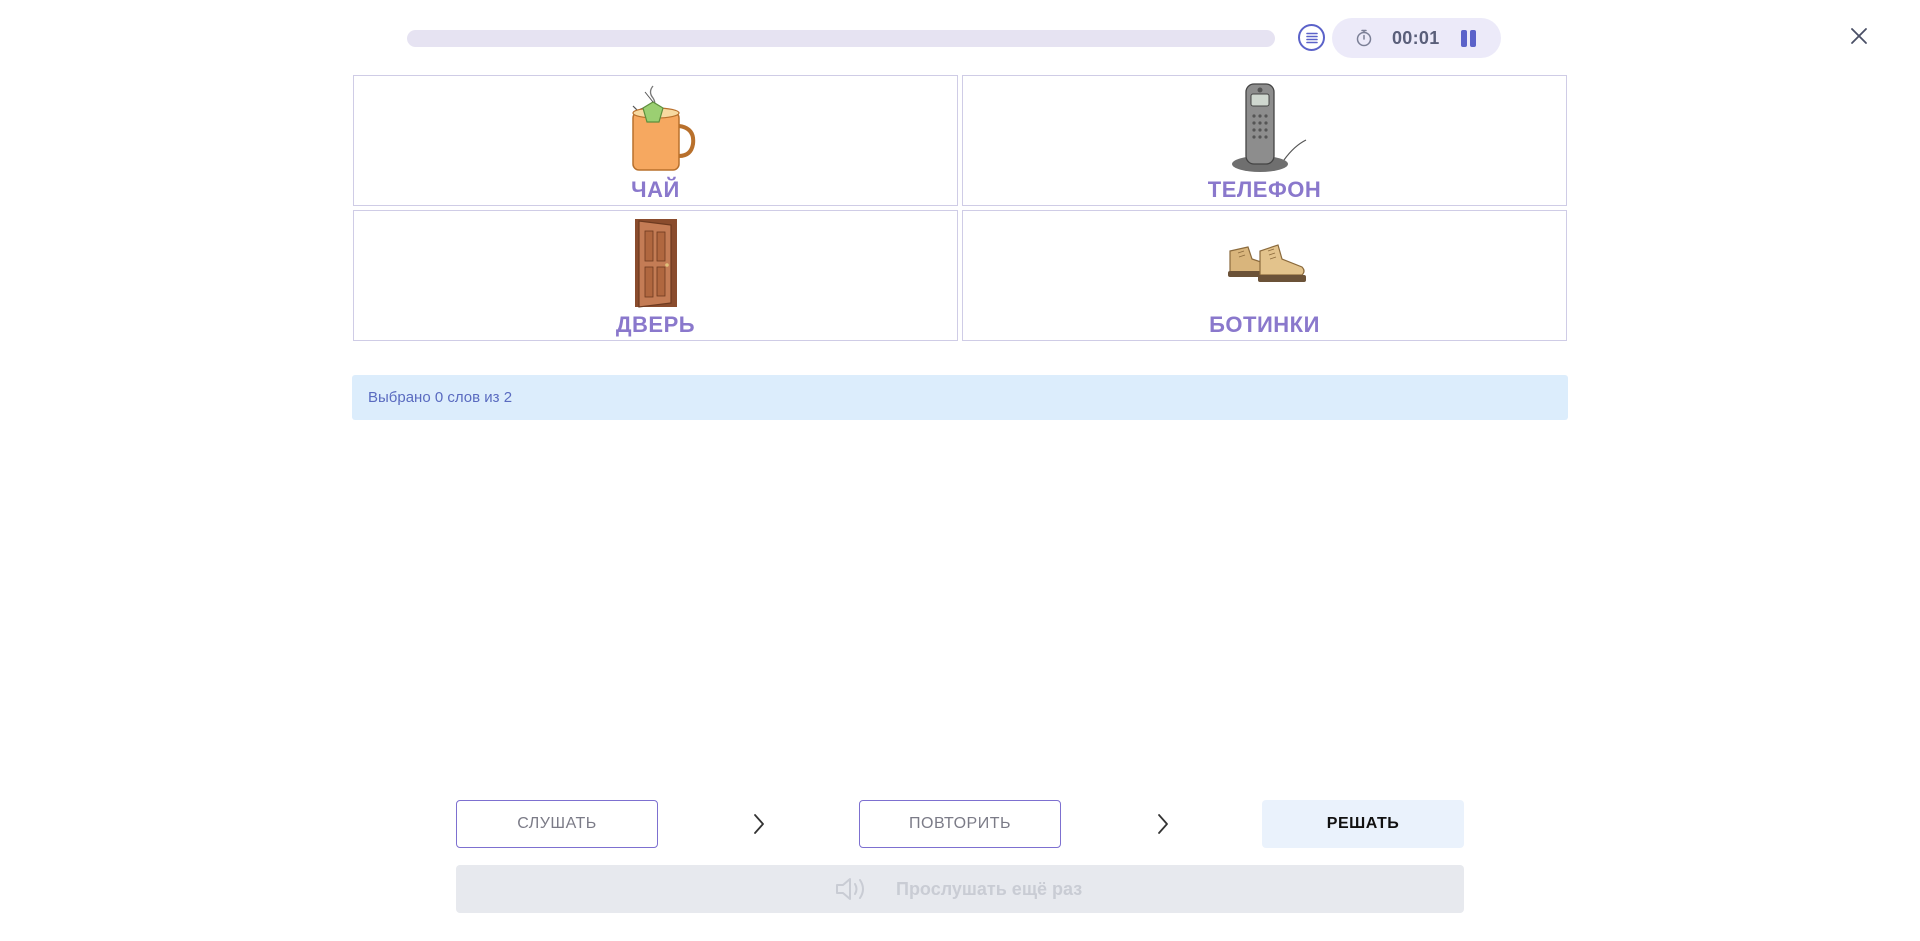 This screenshot has width=1920, height=941. Describe the element at coordinates (440, 397) in the screenshot. I see `selection-status-text: Выбрано 0 слов из 2` at that location.